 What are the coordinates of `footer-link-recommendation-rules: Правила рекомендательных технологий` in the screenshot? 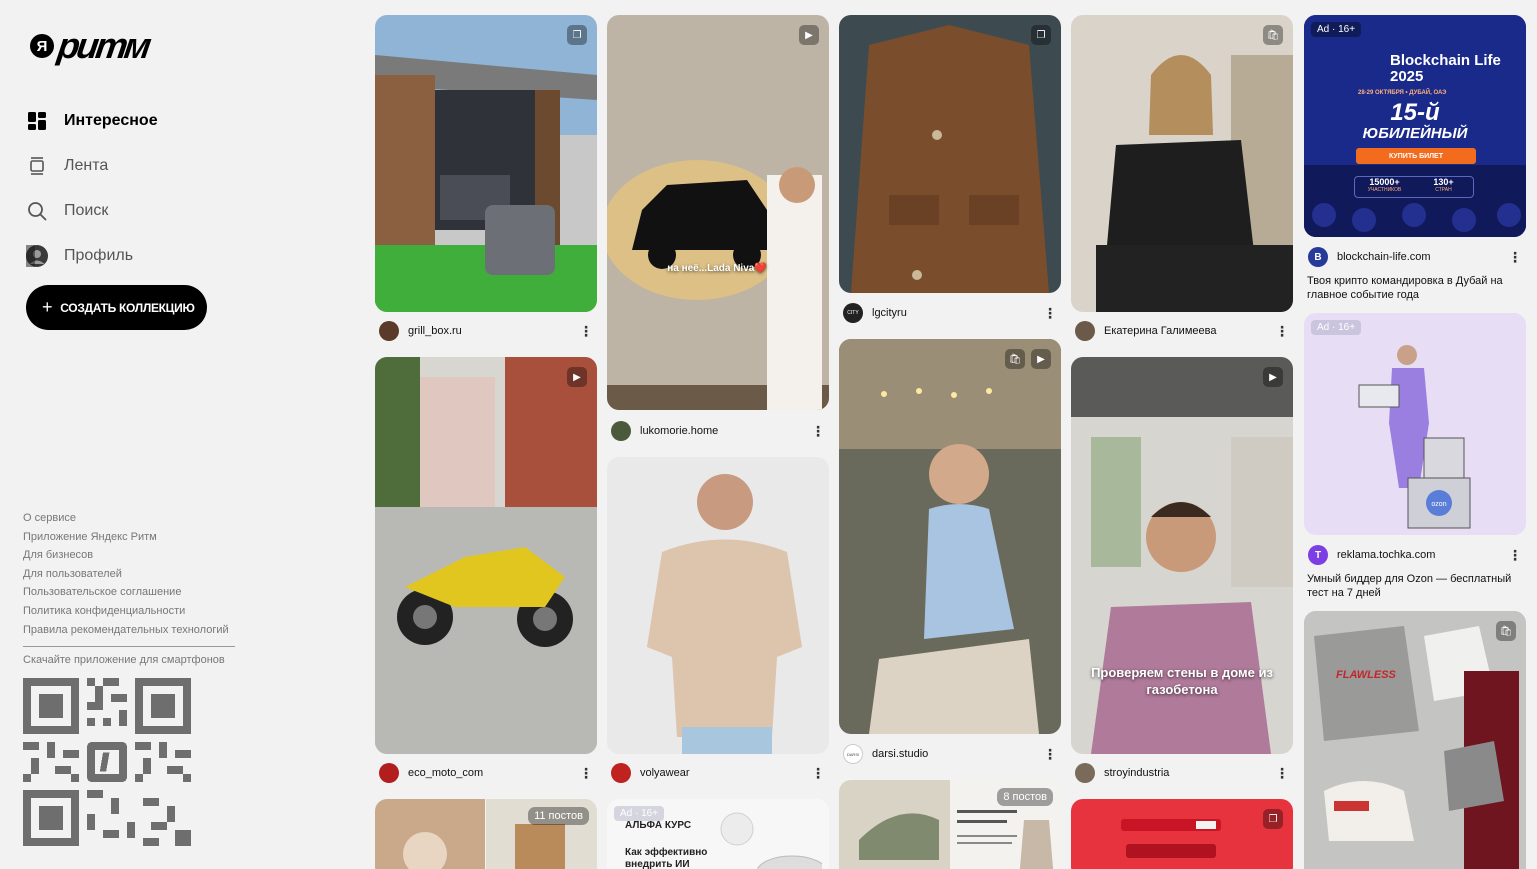 It's located at (129, 630).